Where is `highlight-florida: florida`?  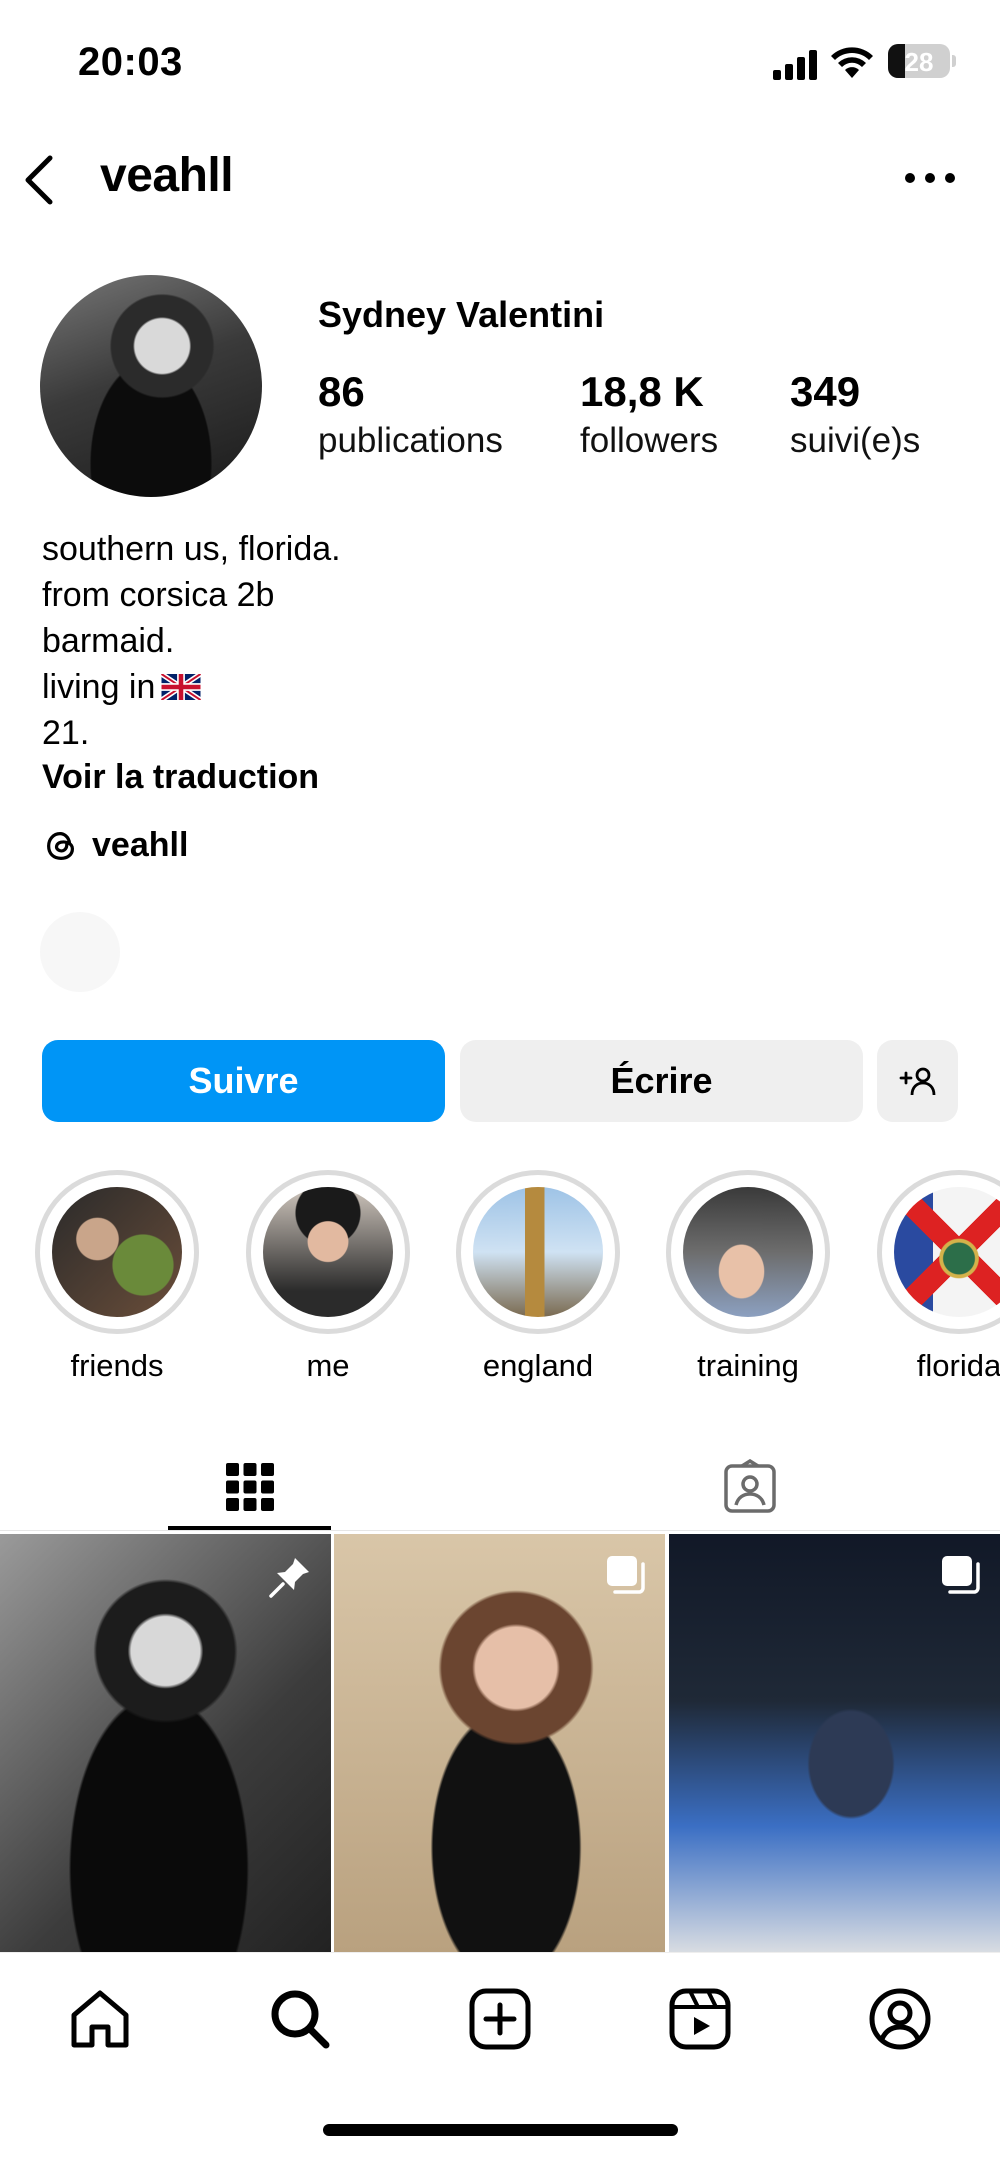
highlight-florida: florida is located at coordinates (937, 1277).